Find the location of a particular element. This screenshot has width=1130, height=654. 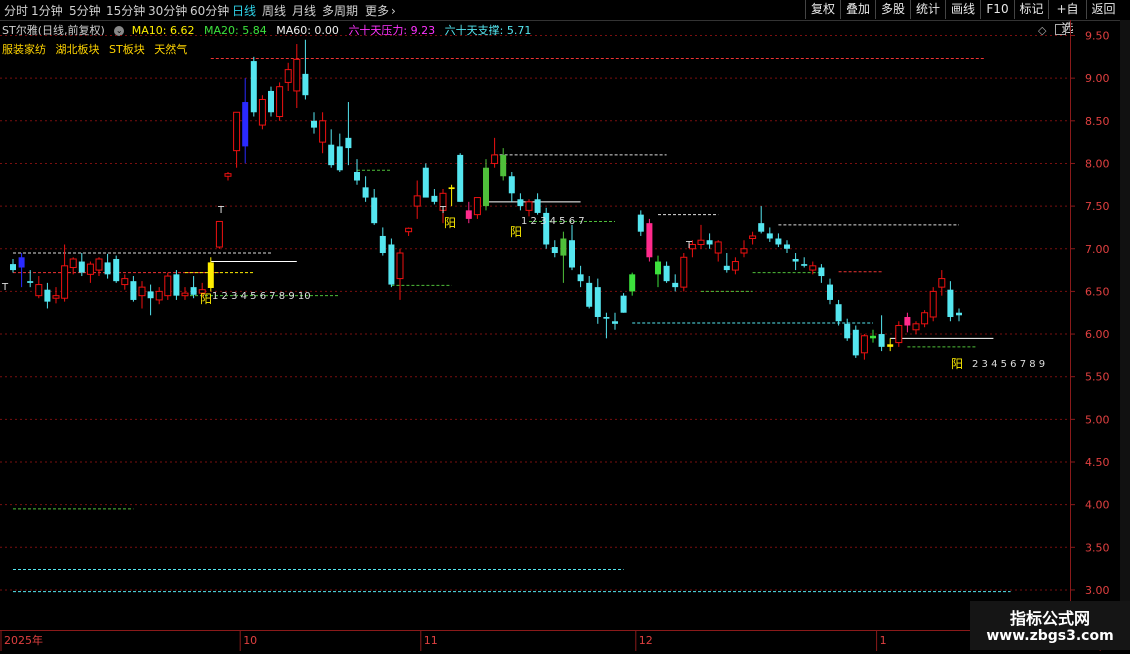

price-tick-label: 6.50 is located at coordinates (1097, 291).